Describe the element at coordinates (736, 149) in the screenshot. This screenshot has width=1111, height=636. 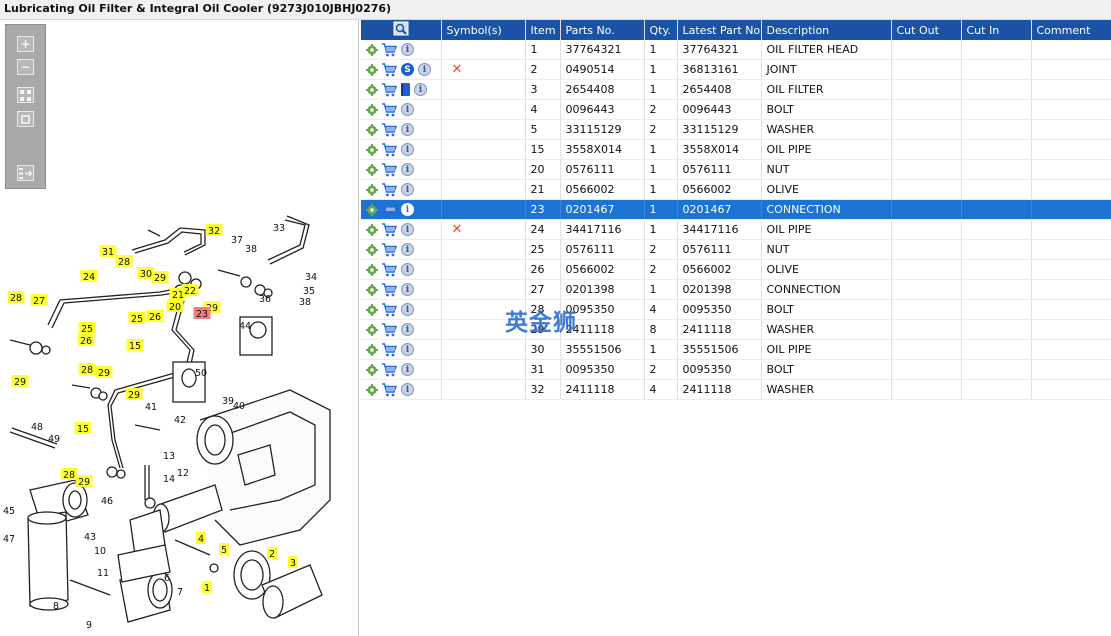
I see `table-row: i 15 3558X014 1 3558X014 OIL PIPE` at that location.